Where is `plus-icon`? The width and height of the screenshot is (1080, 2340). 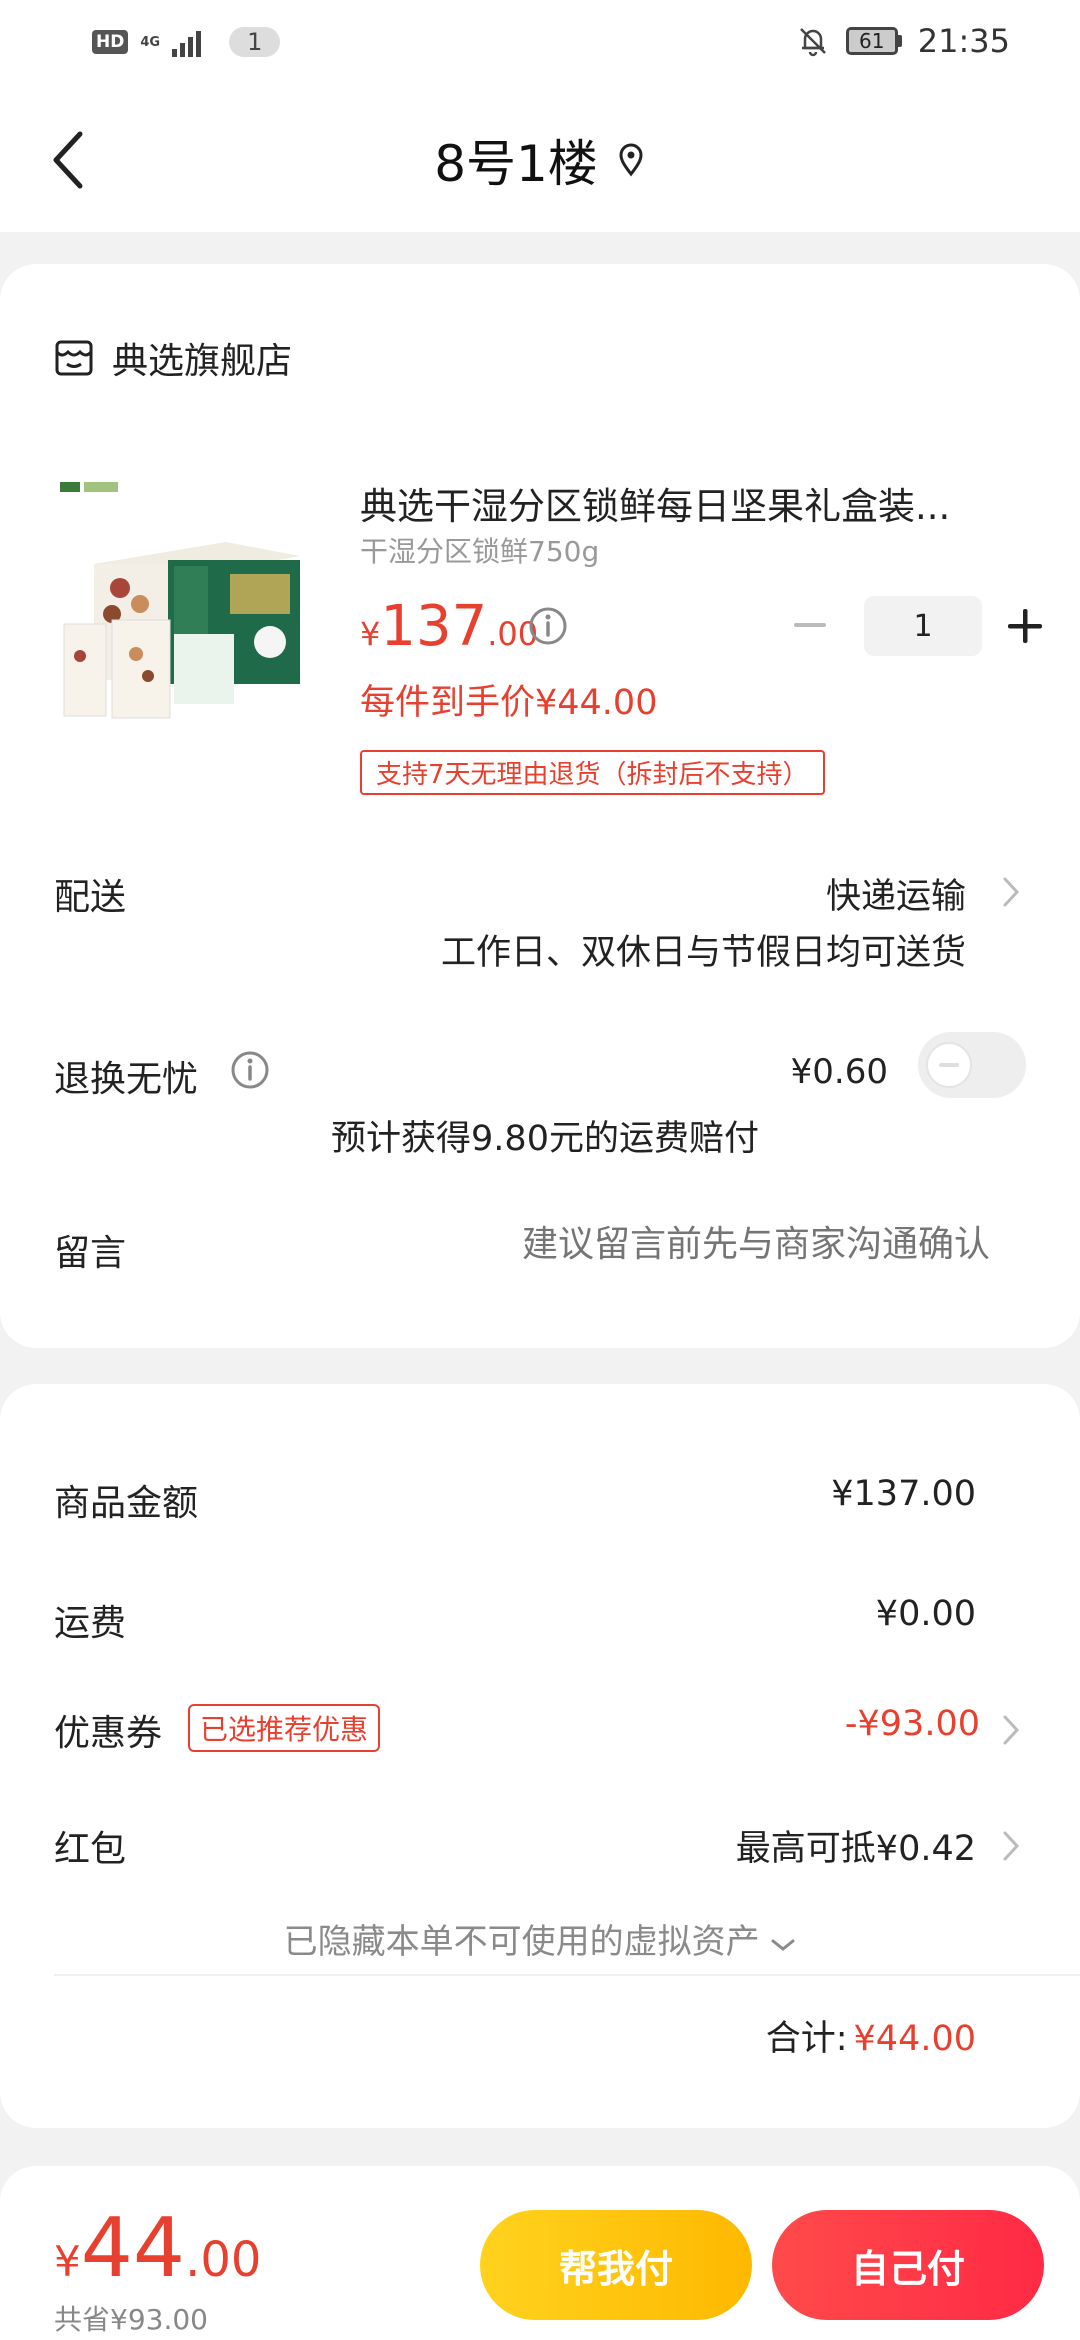
plus-icon is located at coordinates (1025, 626).